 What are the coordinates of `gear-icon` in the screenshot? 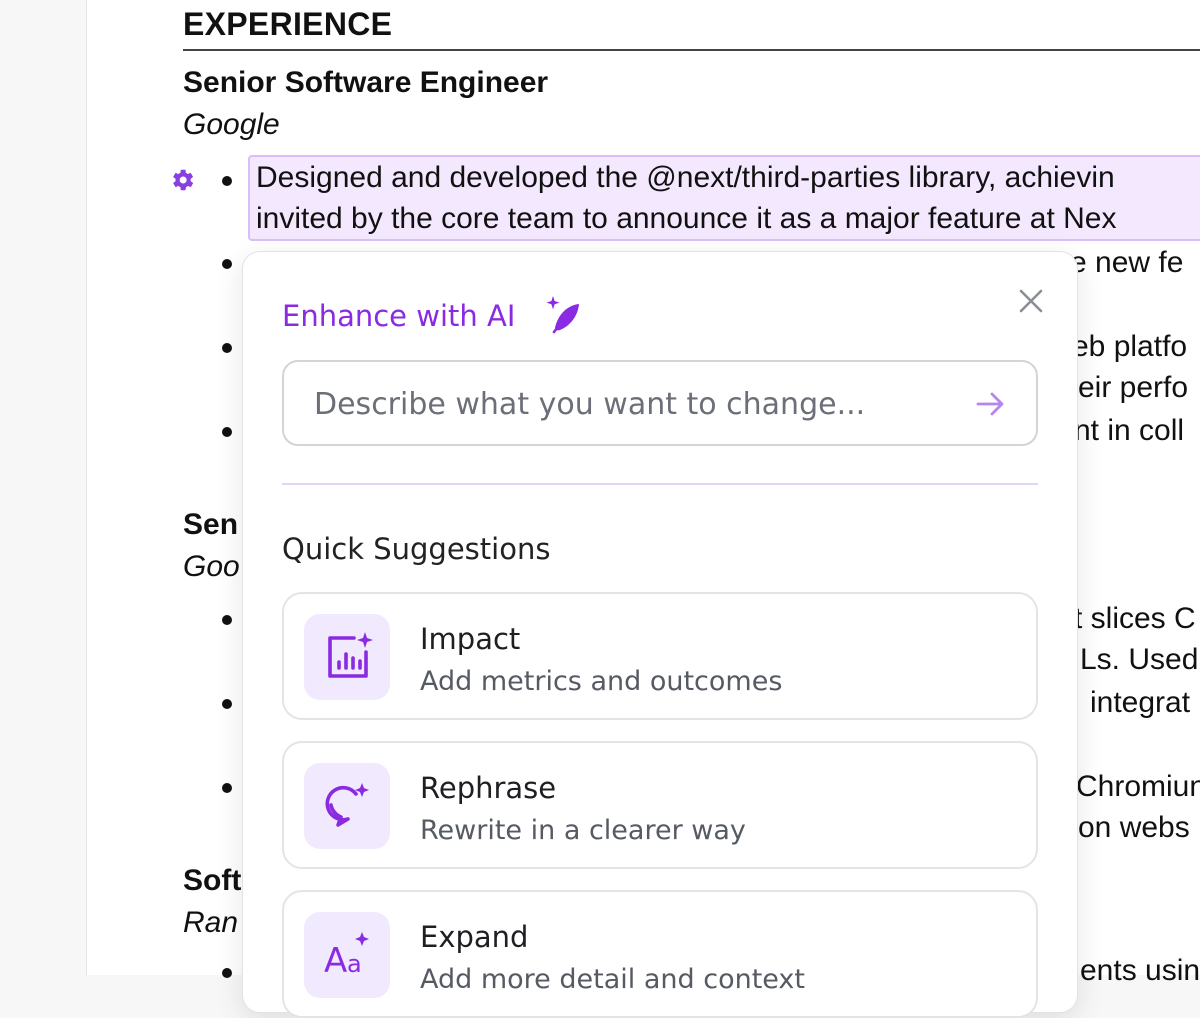 It's located at (182, 180).